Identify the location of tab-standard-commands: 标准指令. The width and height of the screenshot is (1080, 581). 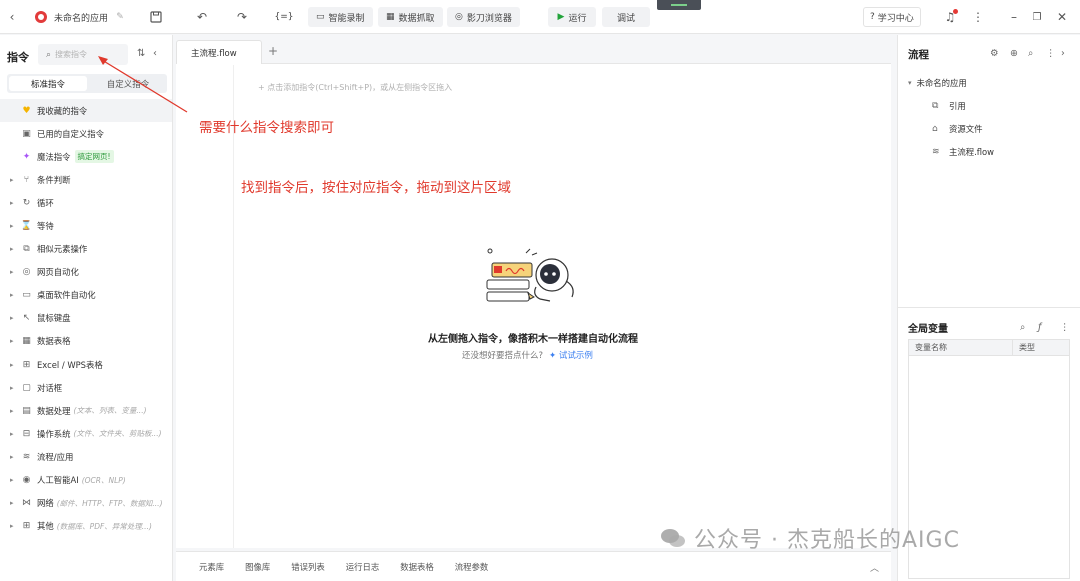
(48, 83).